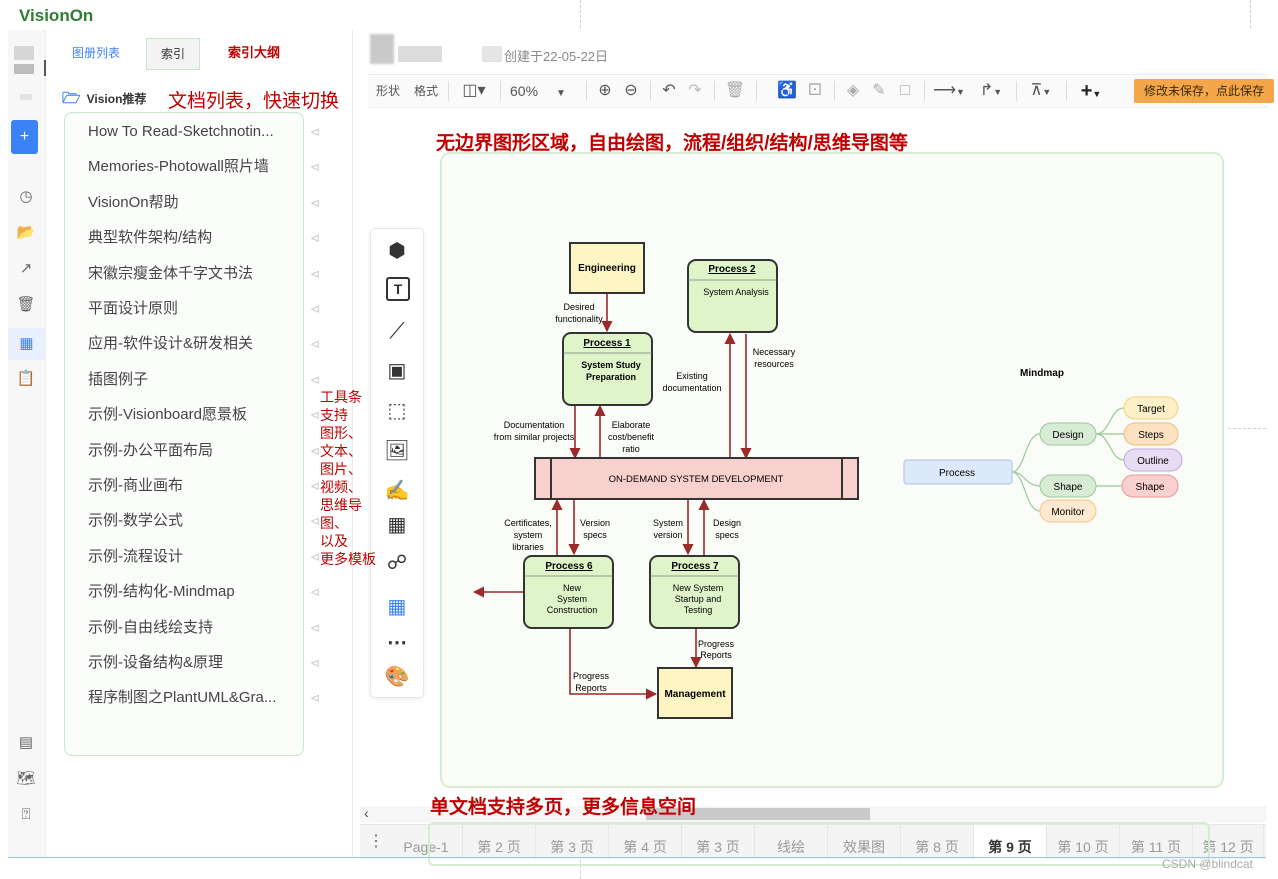  What do you see at coordinates (668, 523) in the screenshot?
I see `edge-label: System` at bounding box center [668, 523].